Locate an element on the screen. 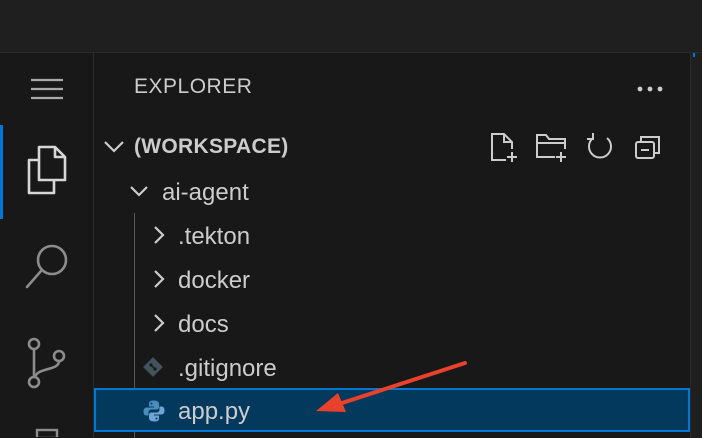 This screenshot has width=702, height=438. refresh-icon is located at coordinates (599, 146).